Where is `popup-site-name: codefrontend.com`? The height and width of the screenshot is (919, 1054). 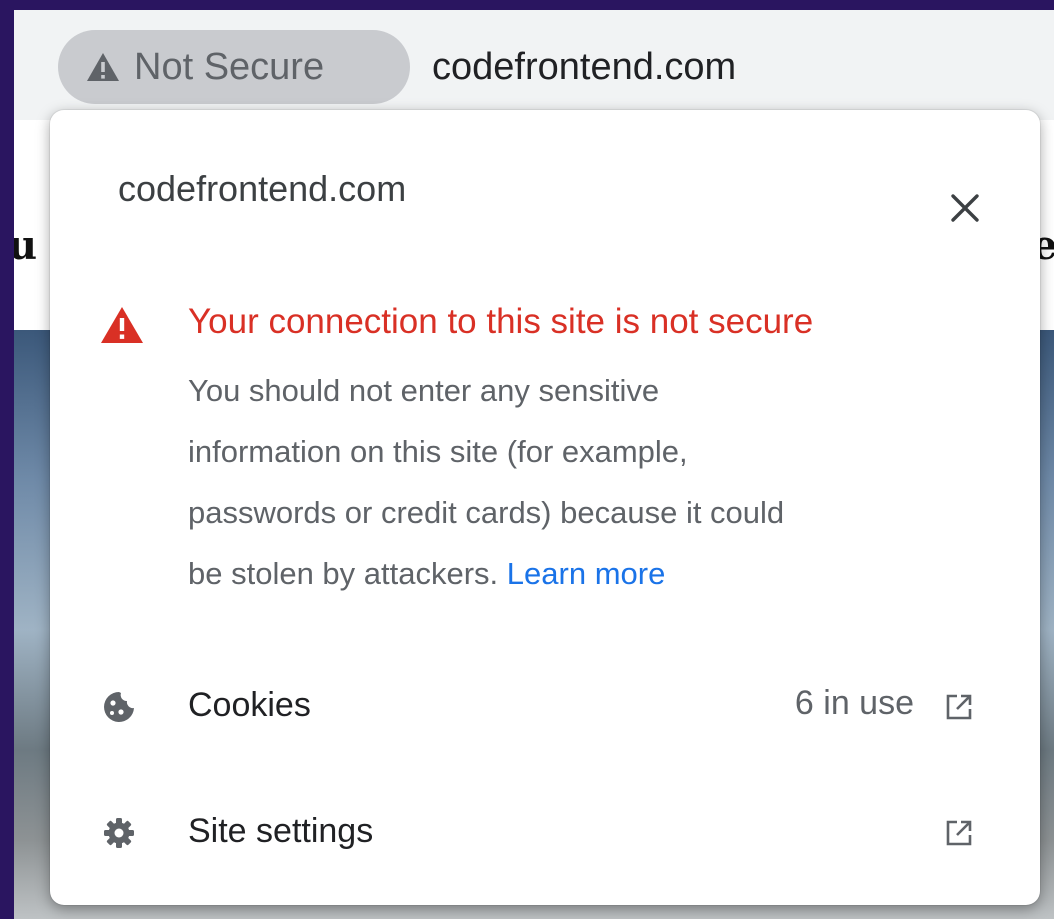
popup-site-name: codefrontend.com is located at coordinates (262, 188).